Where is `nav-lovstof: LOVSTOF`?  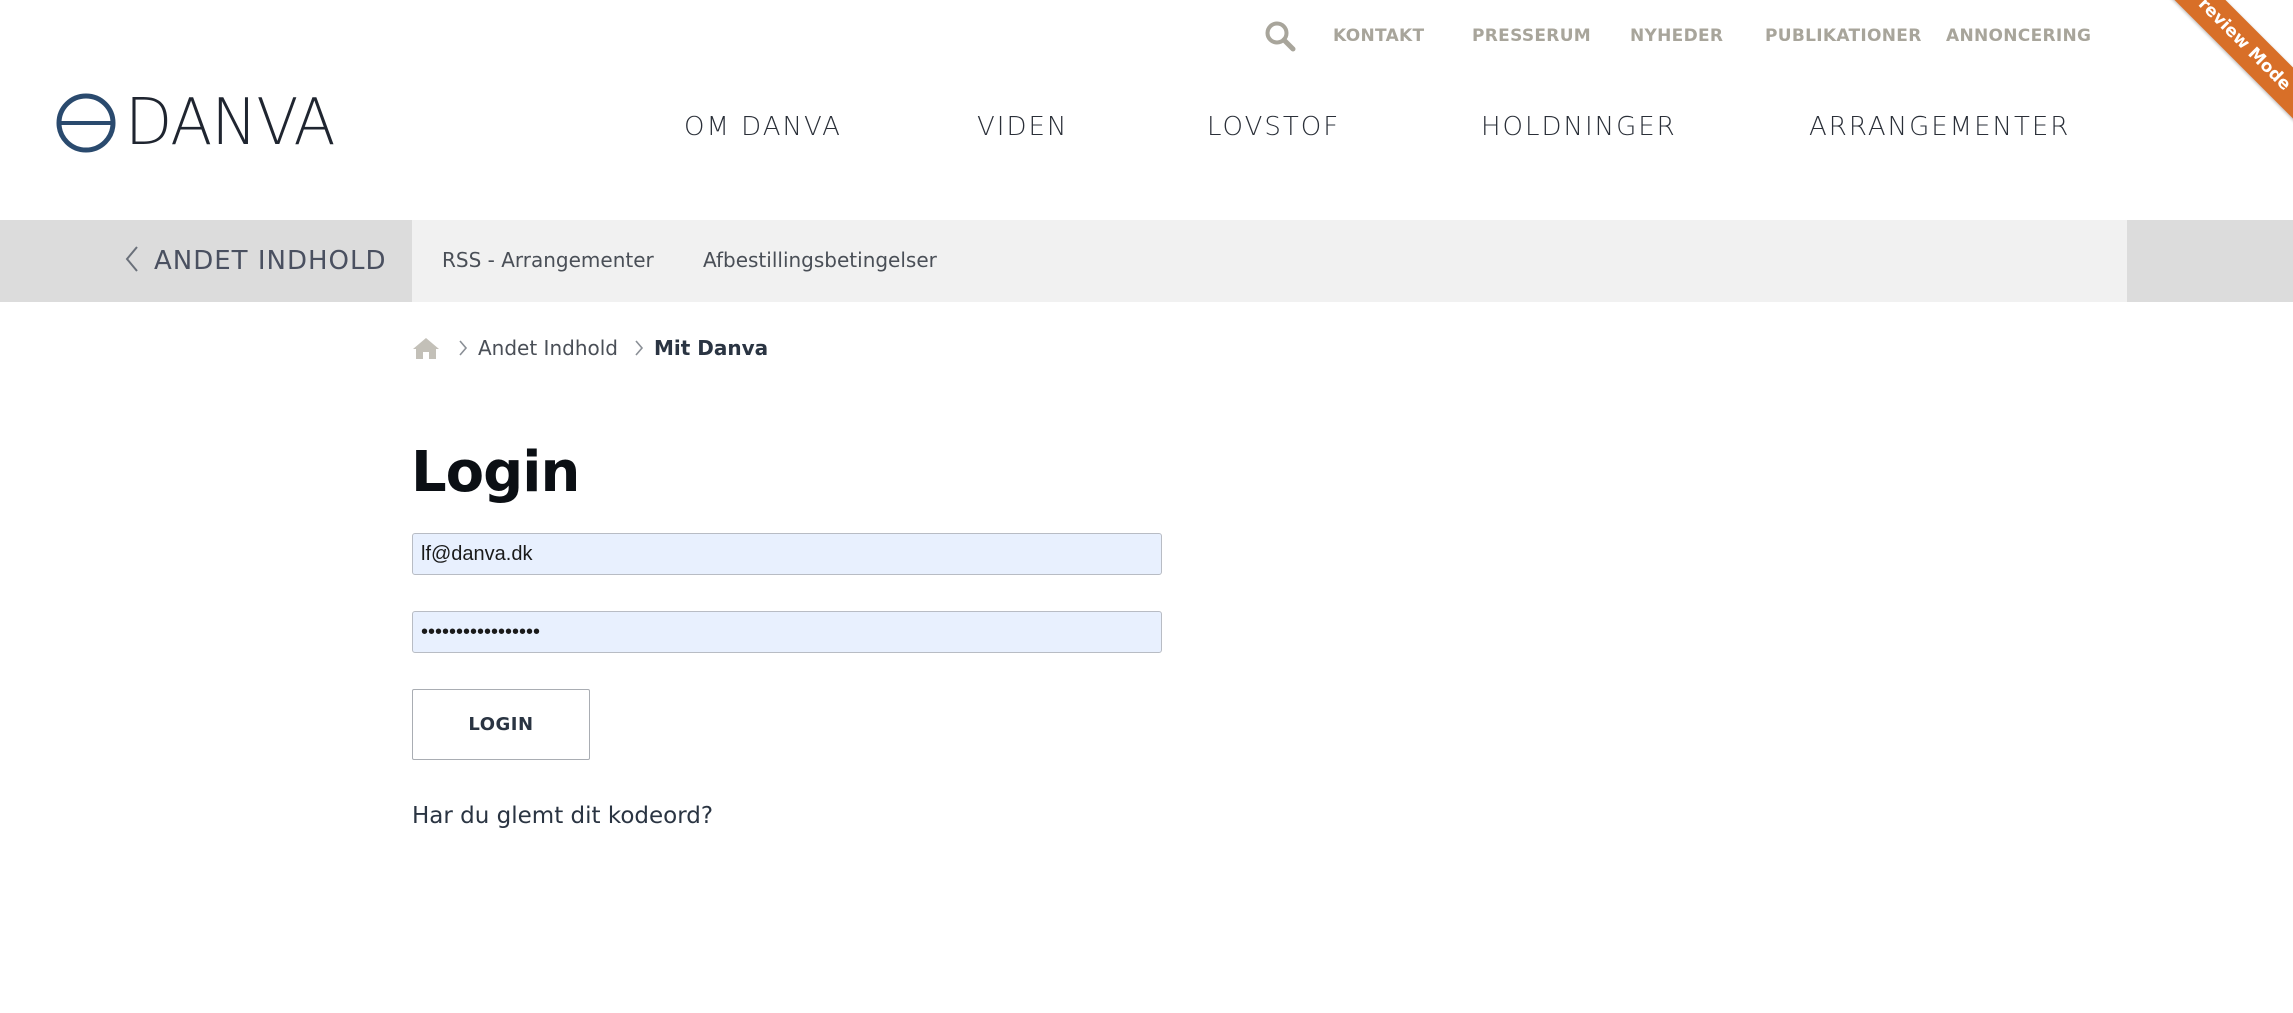
nav-lovstof: LOVSTOF is located at coordinates (1273, 127).